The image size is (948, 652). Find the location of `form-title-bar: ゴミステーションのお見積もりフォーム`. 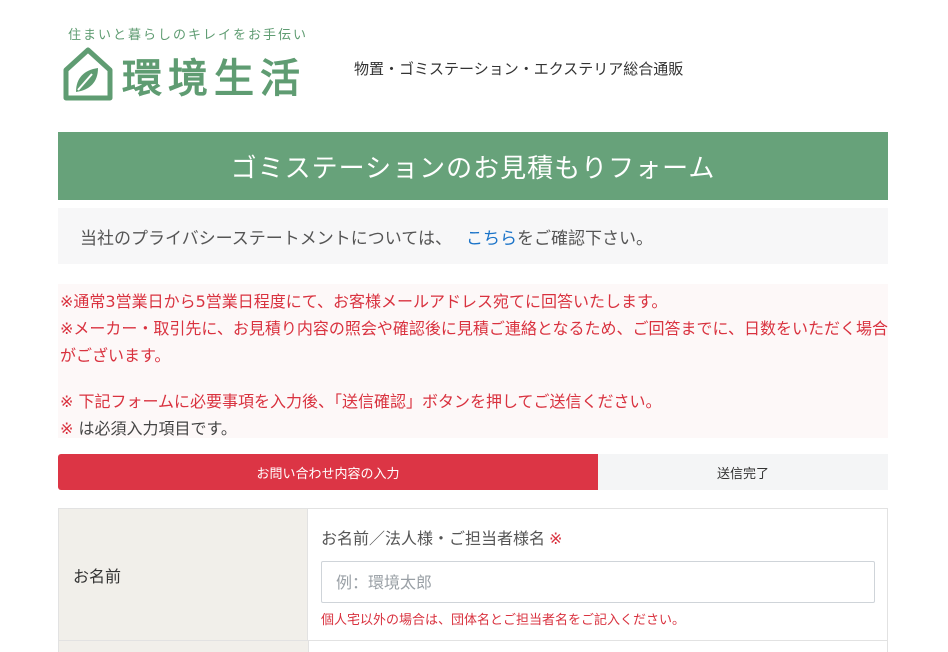

form-title-bar: ゴミステーションのお見積もりフォーム is located at coordinates (473, 166).